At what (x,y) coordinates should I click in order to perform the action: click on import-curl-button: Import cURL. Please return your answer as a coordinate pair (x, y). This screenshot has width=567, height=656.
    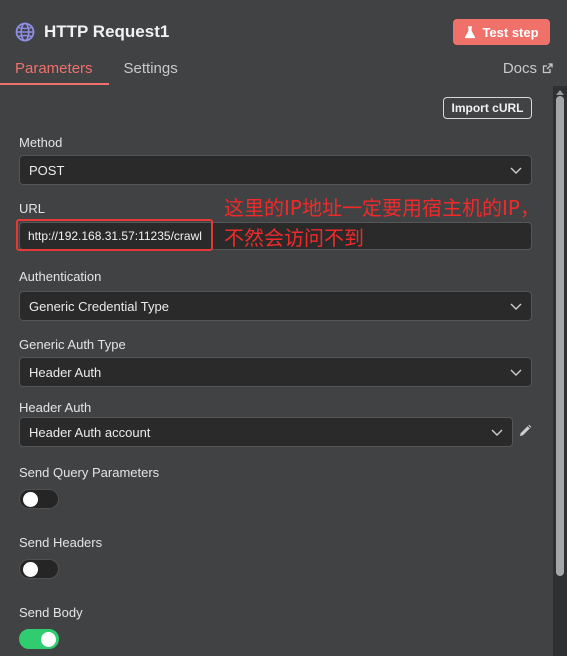
    Looking at the image, I should click on (487, 108).